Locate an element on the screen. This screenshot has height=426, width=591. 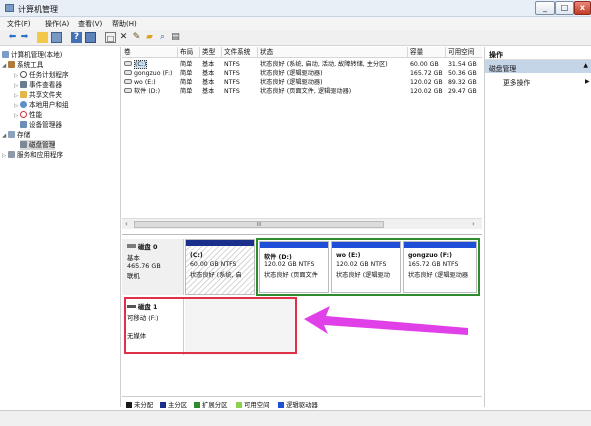
tree-task-scheduler: ▷ 任务计划程序 is located at coordinates (41, 75).